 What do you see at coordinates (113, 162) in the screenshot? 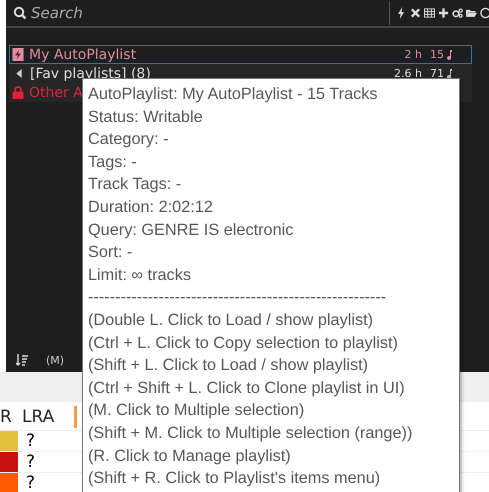
I see `tooltip-line: Tags: -` at bounding box center [113, 162].